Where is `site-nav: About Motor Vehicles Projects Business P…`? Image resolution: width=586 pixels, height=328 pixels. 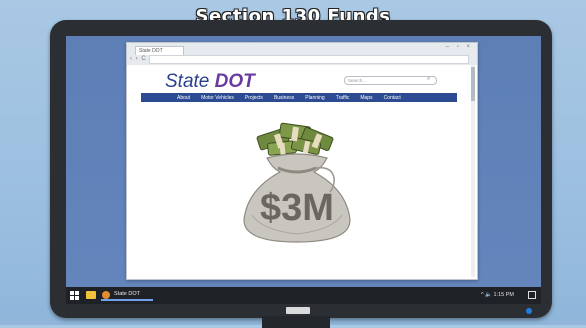
site-nav: About Motor Vehicles Projects Business P… is located at coordinates (299, 97).